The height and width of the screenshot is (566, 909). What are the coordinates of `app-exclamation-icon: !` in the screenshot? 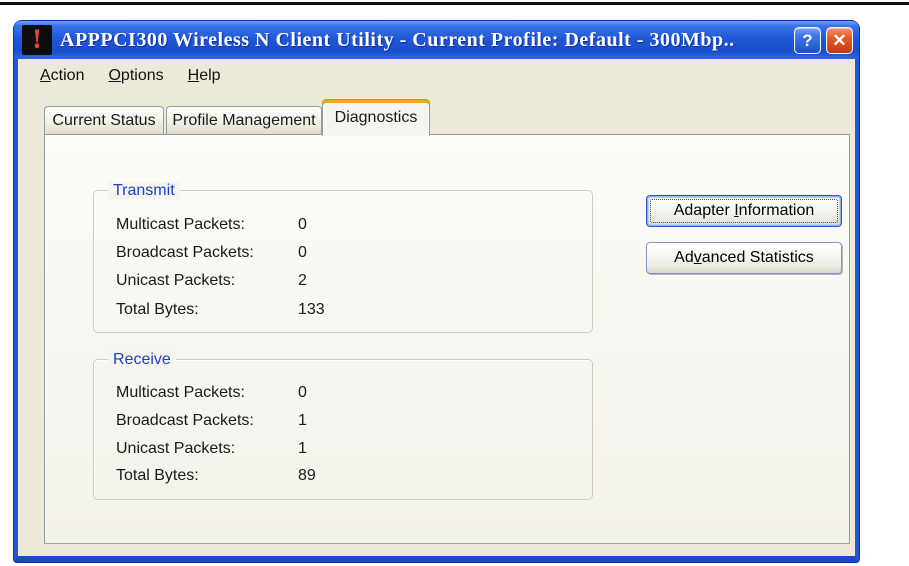 It's located at (37, 40).